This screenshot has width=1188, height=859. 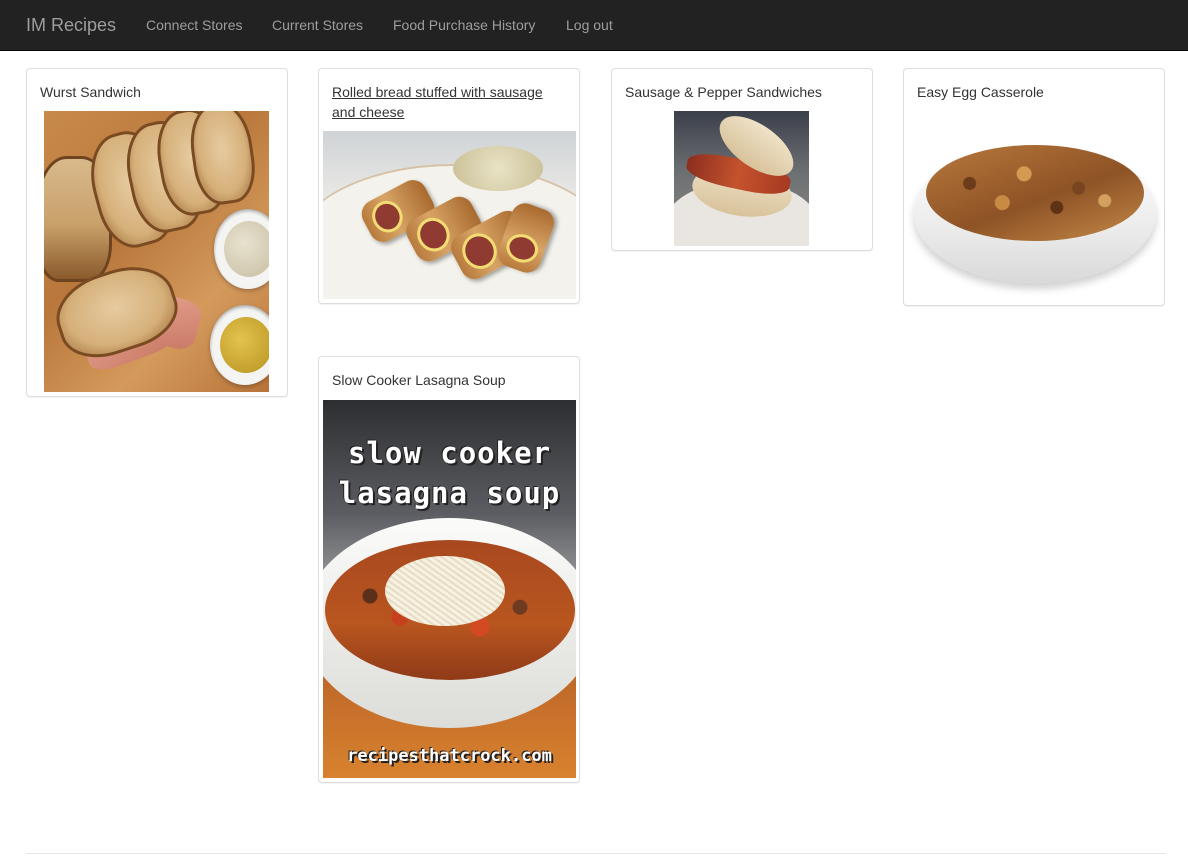 What do you see at coordinates (596, 853) in the screenshot?
I see `footer-divider` at bounding box center [596, 853].